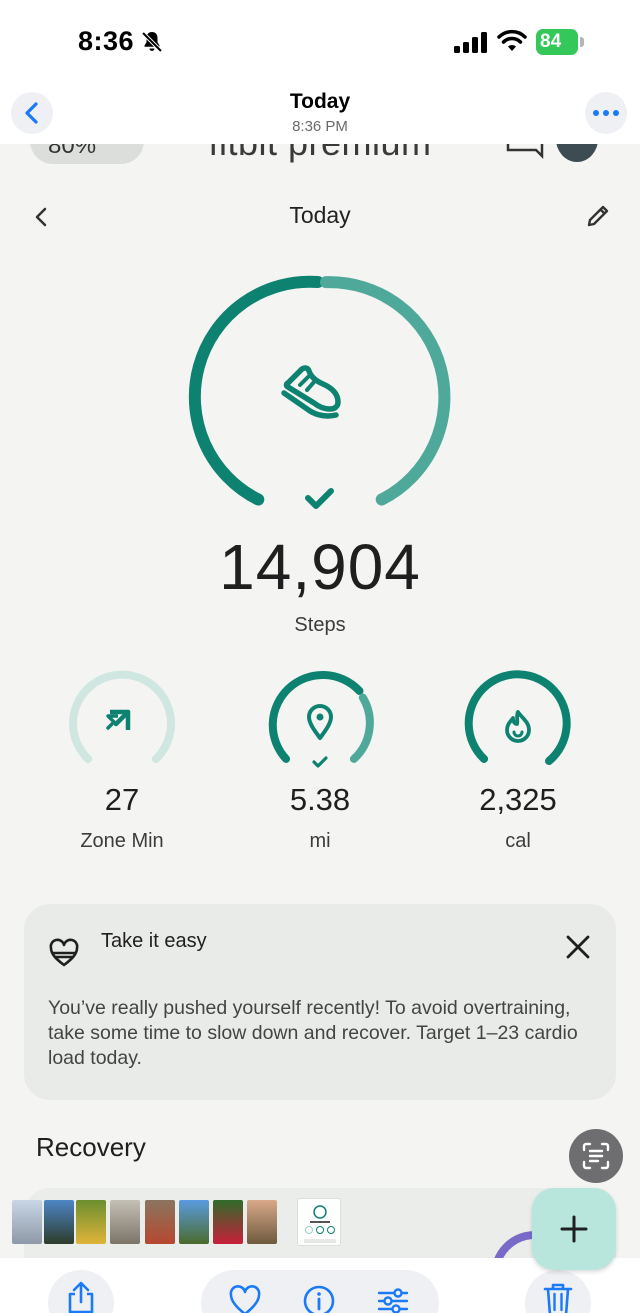 Image resolution: width=640 pixels, height=1313 pixels. I want to click on zone-arrow-icon, so click(118, 719).